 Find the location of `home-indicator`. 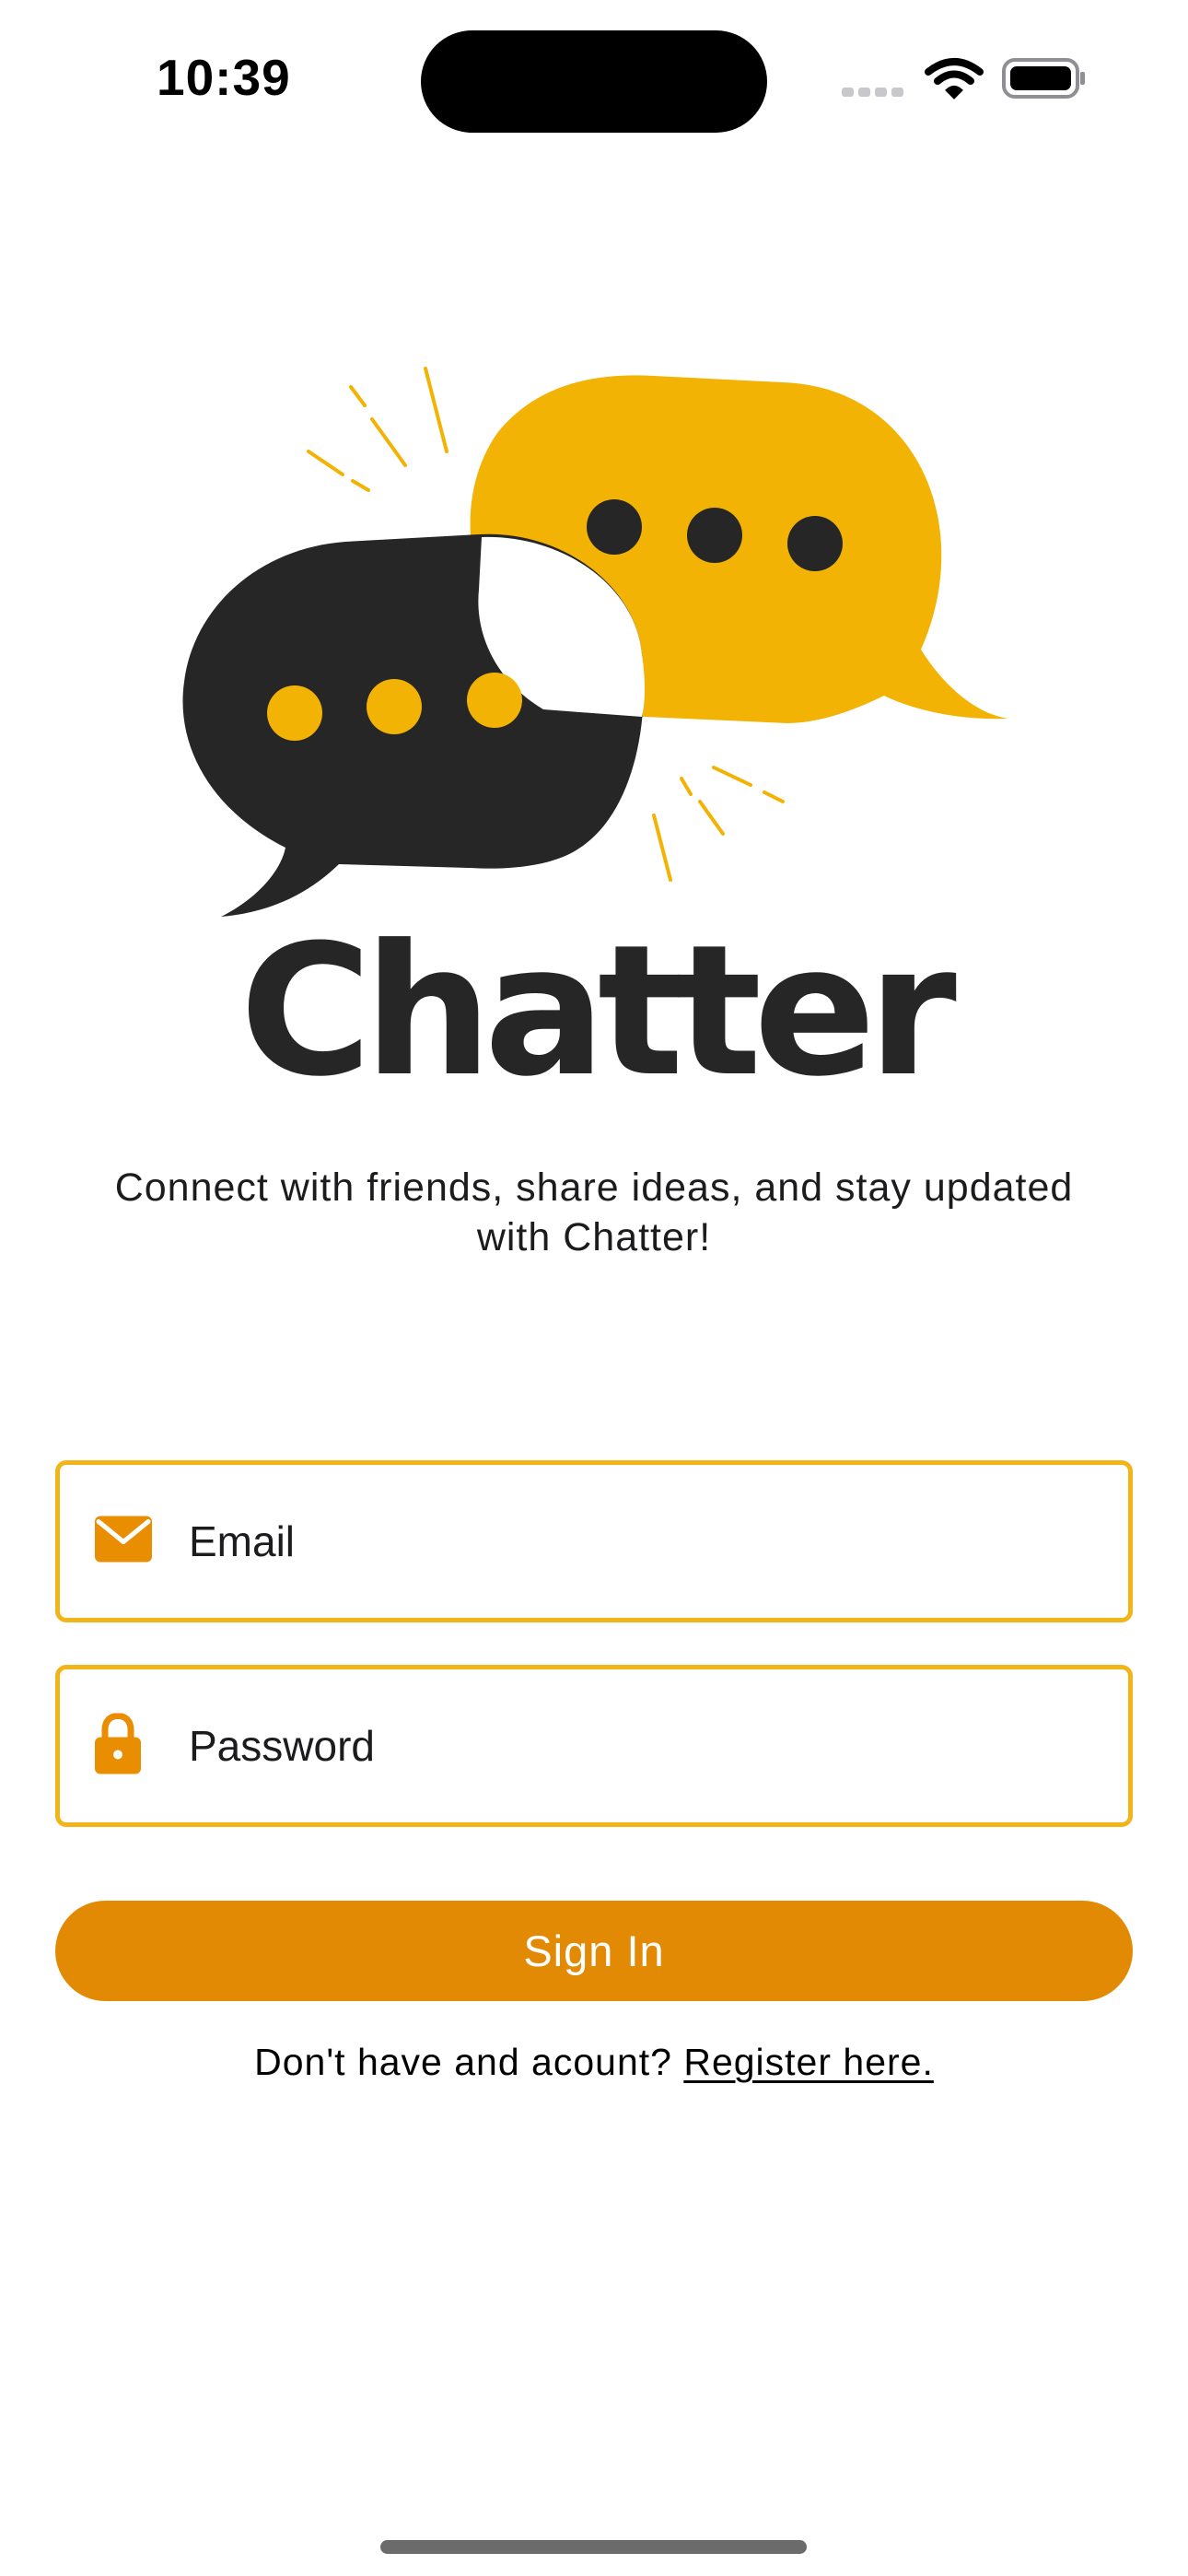

home-indicator is located at coordinates (593, 2547).